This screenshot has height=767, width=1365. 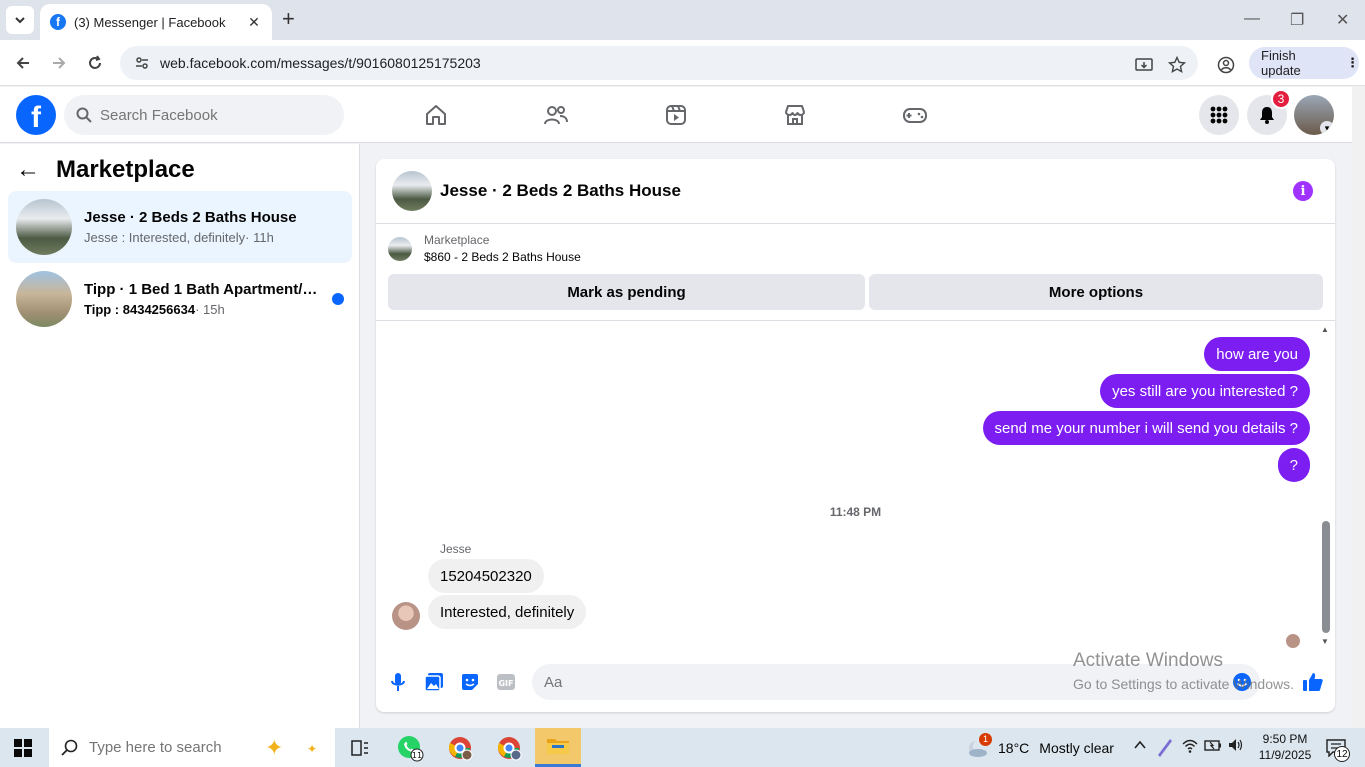 I want to click on message-input-box, so click(x=896, y=682).